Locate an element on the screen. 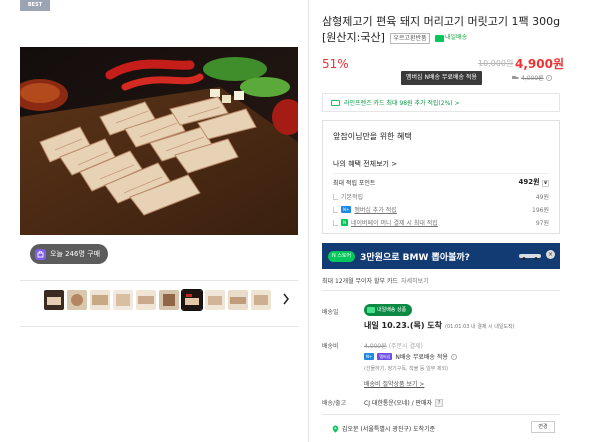 The image size is (590, 442). ad-banner: N 스토어 3만원으로 BMW 뽑아볼까? × is located at coordinates (441, 256).